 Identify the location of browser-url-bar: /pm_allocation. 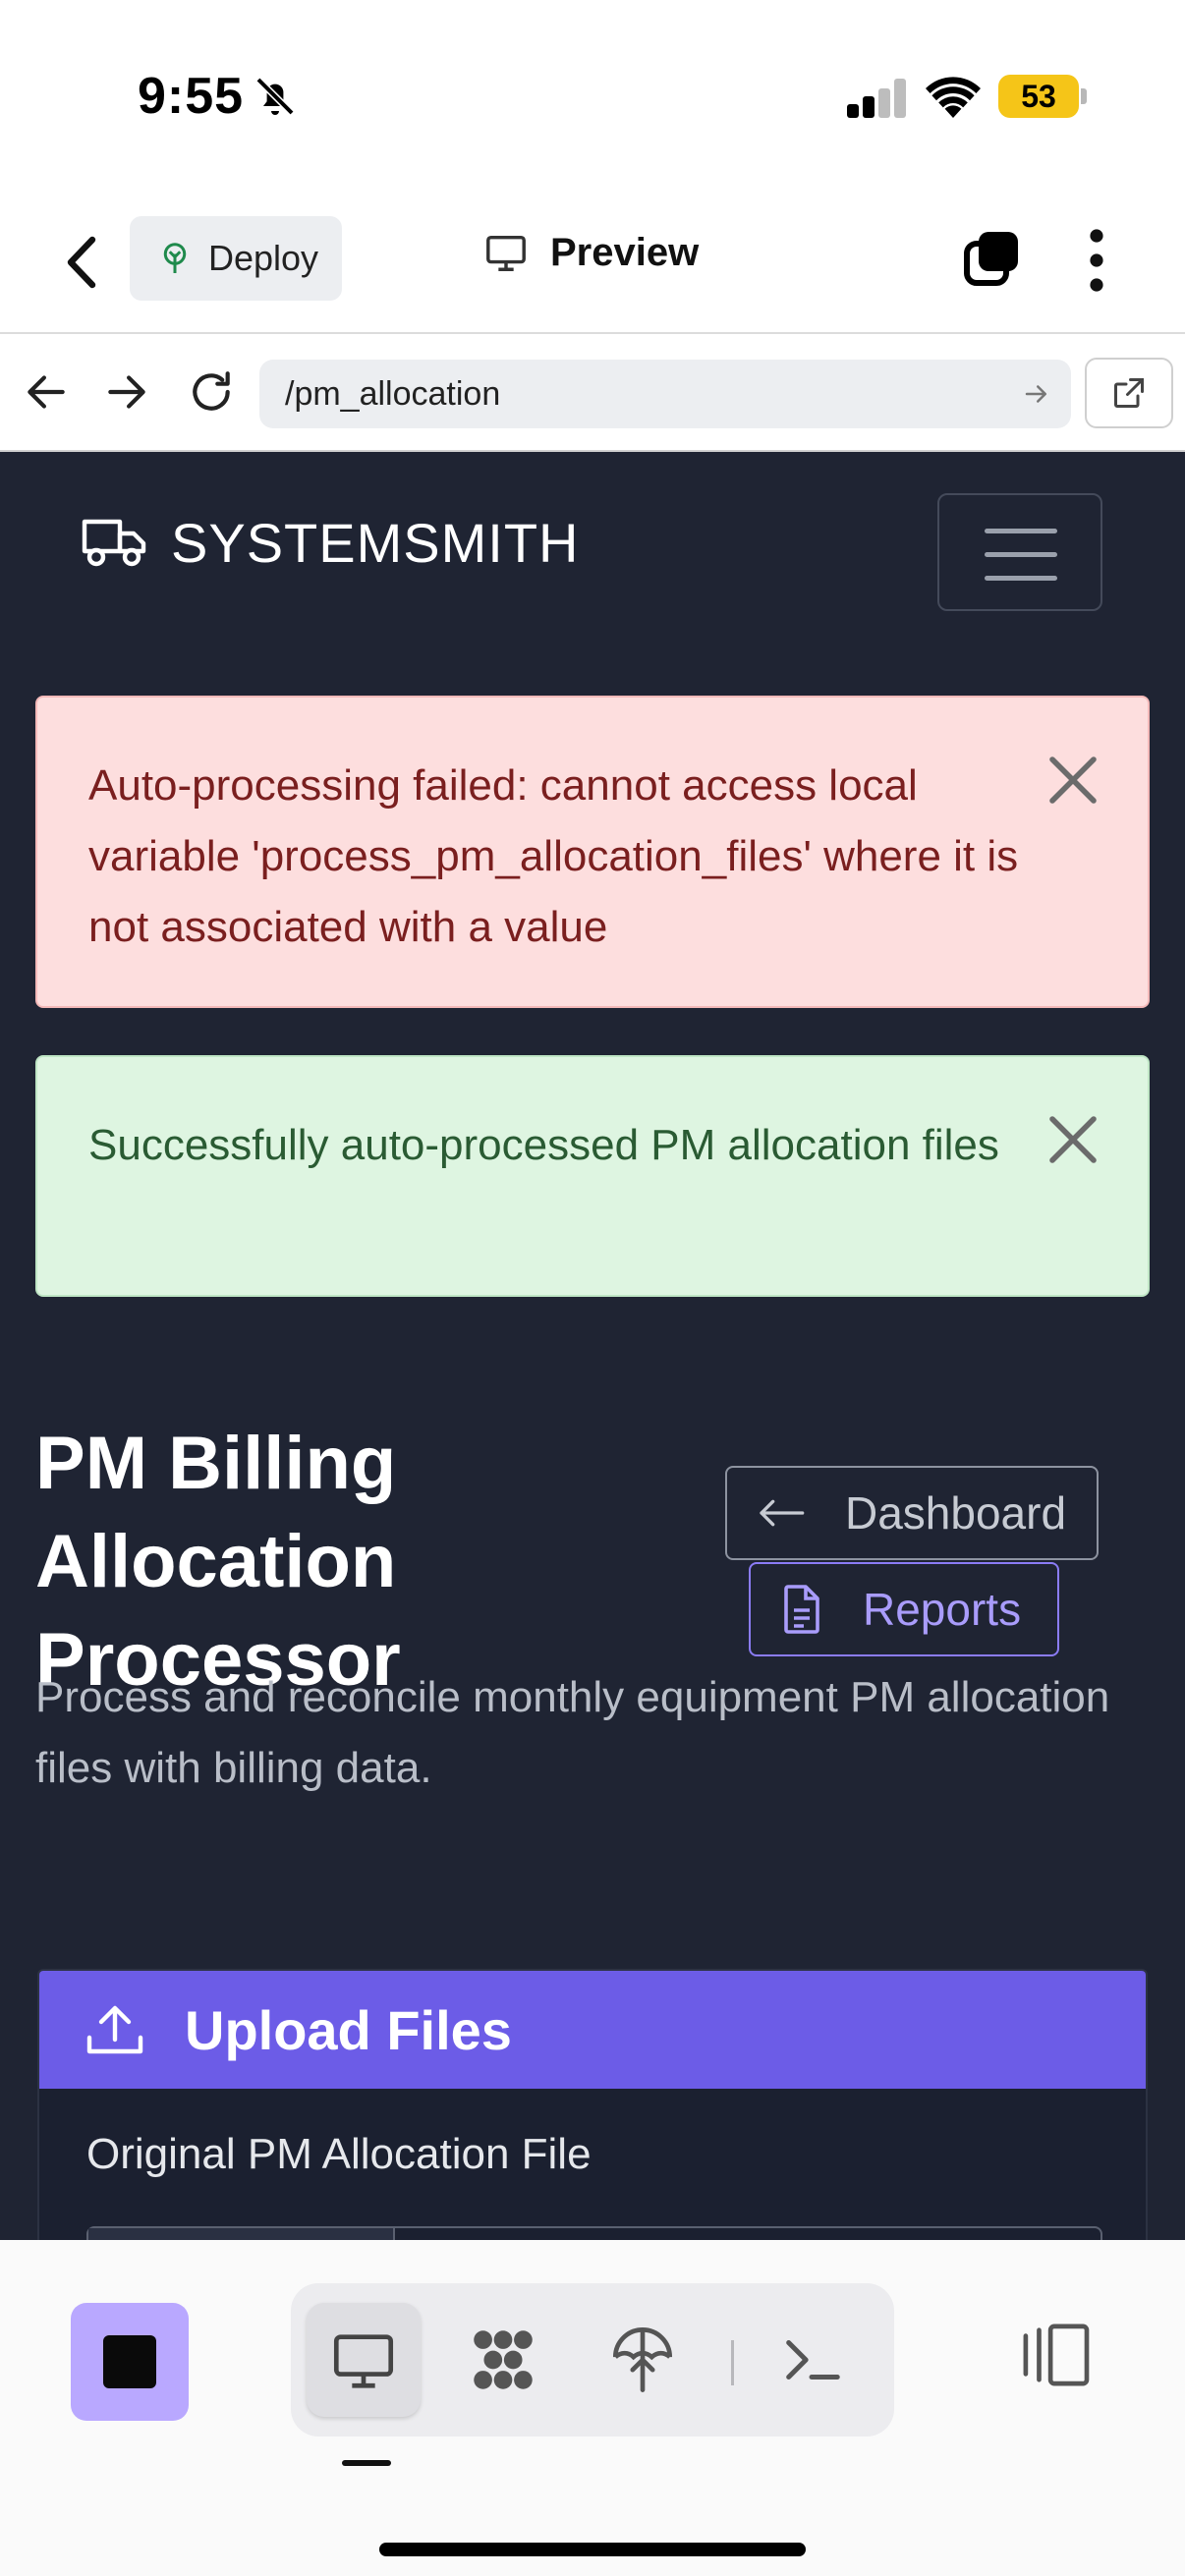
(592, 393).